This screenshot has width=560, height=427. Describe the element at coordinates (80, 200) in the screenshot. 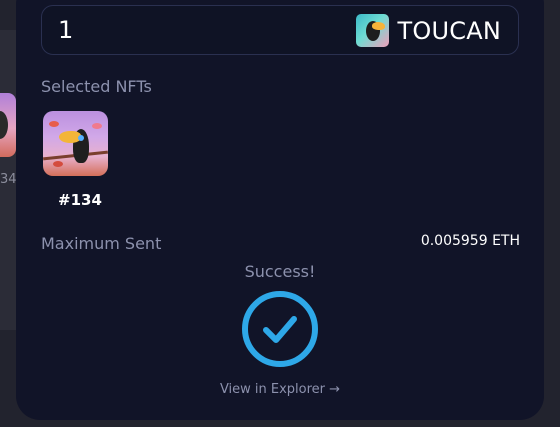

I see `nft-id-label: #134` at that location.